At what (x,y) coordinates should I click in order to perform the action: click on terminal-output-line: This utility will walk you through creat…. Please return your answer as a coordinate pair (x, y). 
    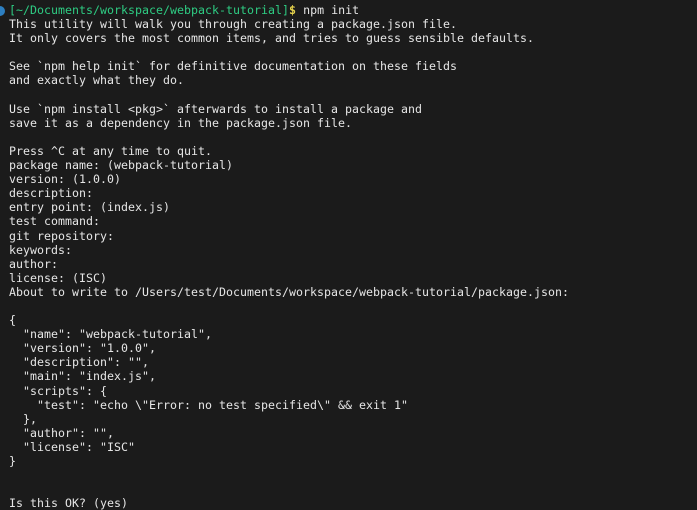
    Looking at the image, I should click on (233, 24).